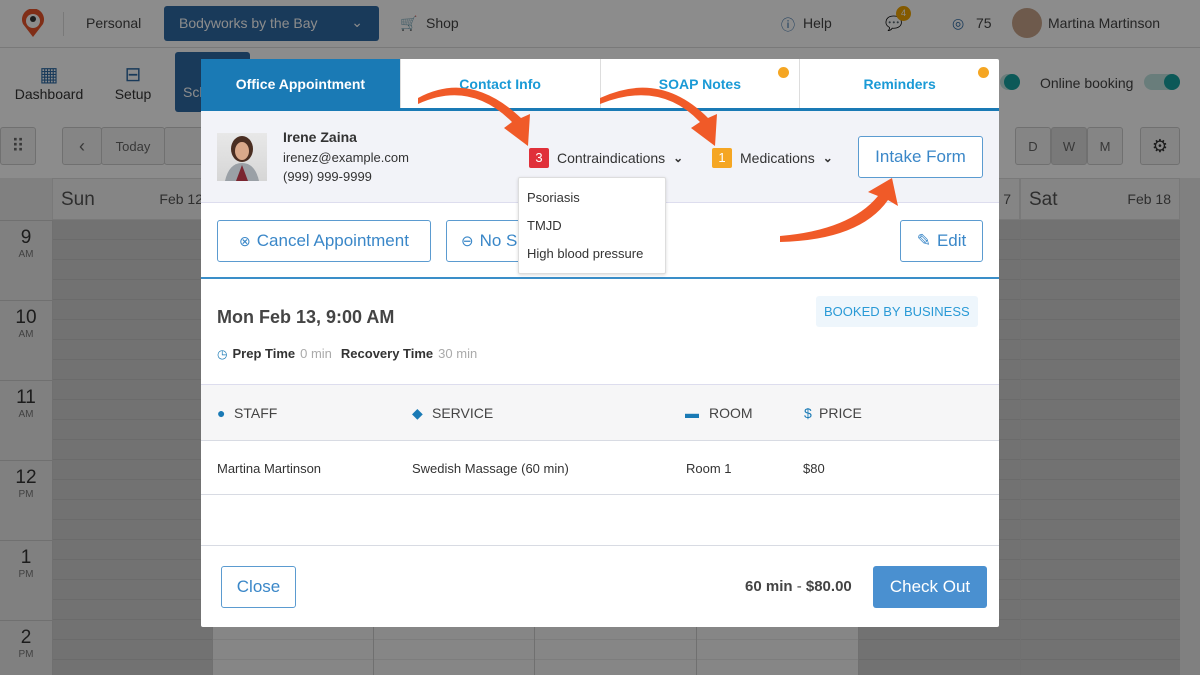  What do you see at coordinates (467, 241) in the screenshot?
I see `minus-circle-icon: ⊖` at bounding box center [467, 241].